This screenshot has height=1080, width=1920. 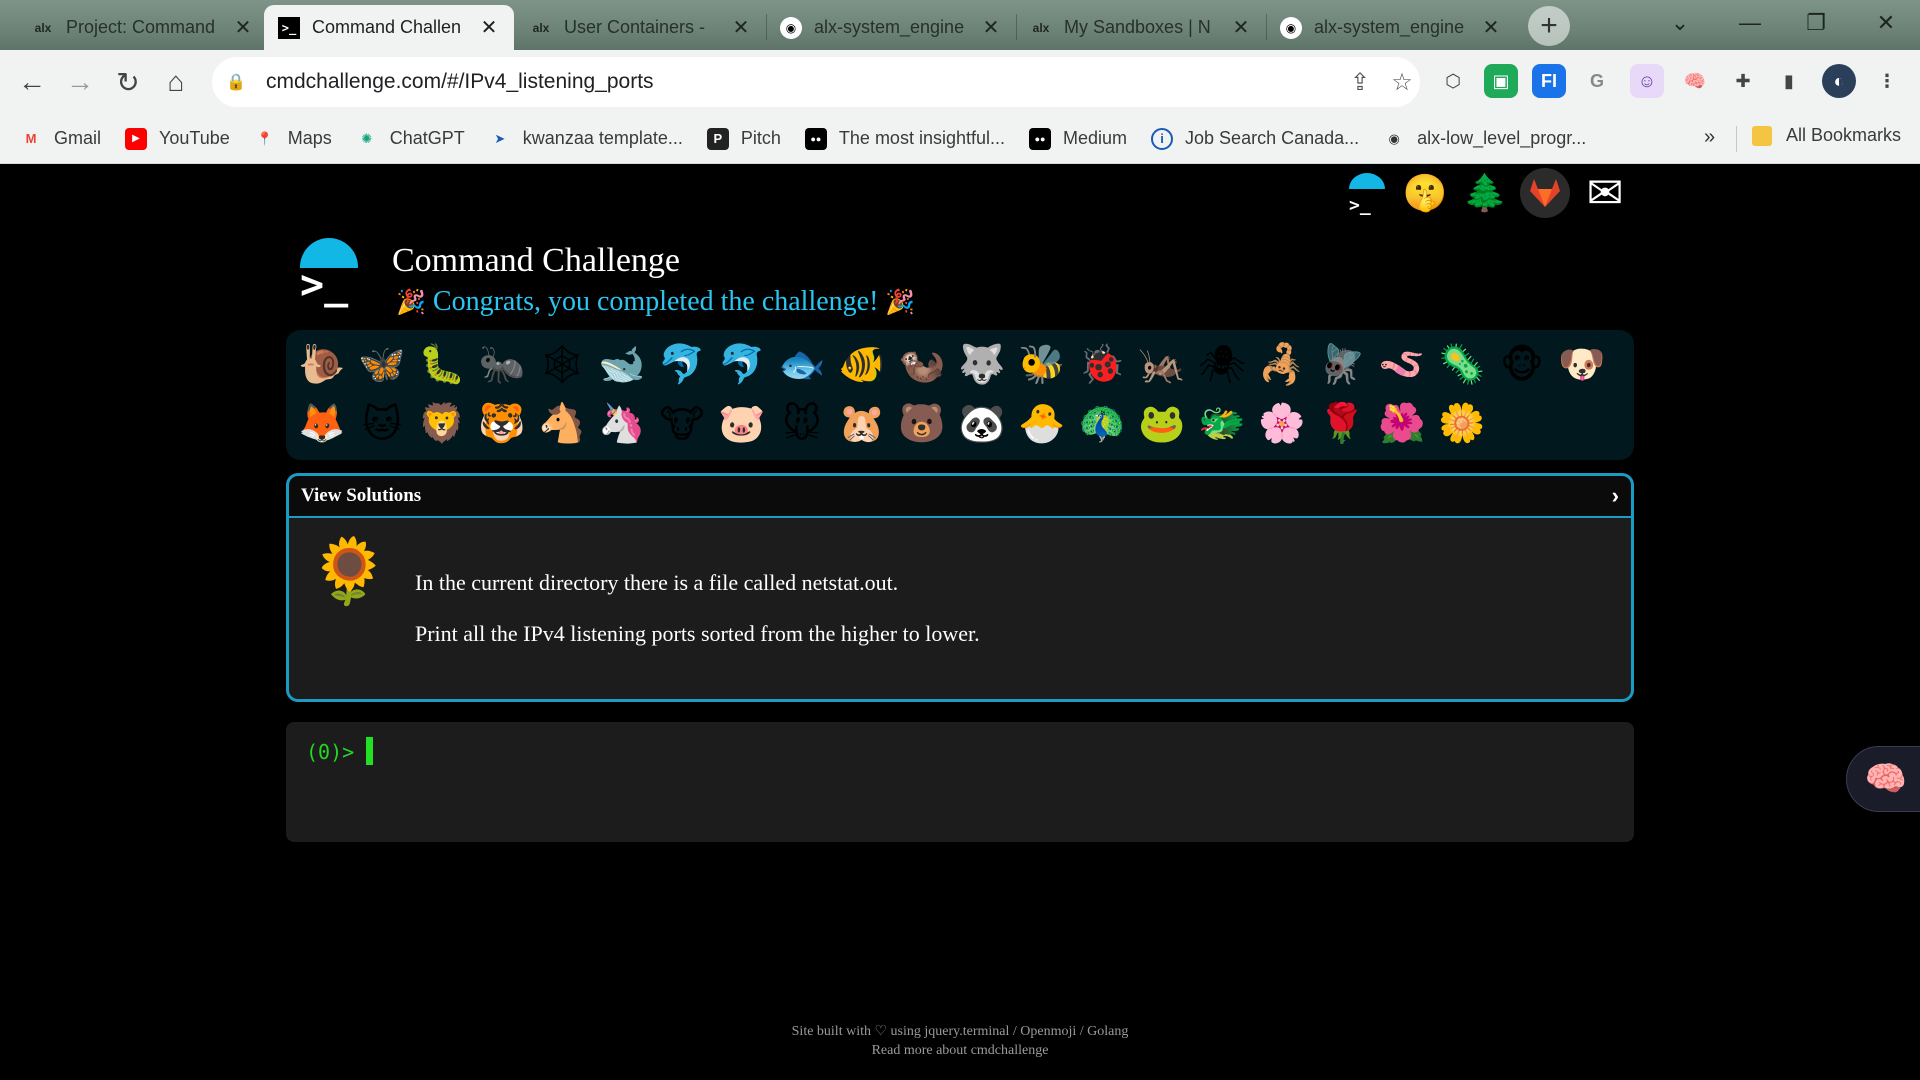 I want to click on badge-icon: 🐋, so click(x=622, y=365).